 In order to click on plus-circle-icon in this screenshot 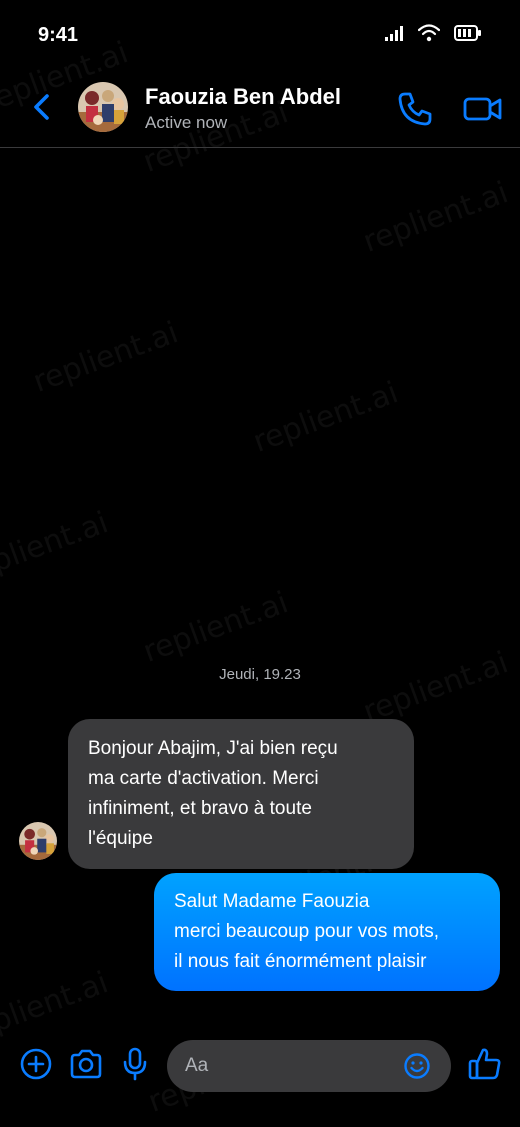, I will do `click(36, 1066)`.